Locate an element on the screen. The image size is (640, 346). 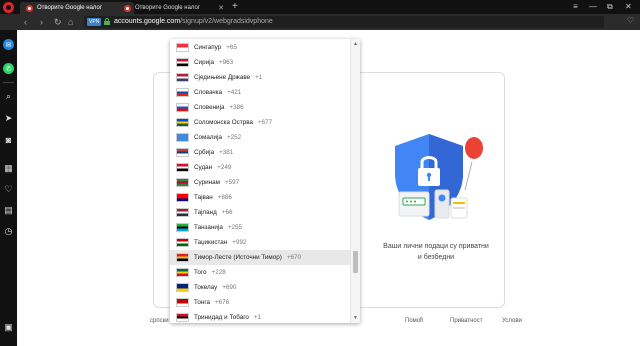
reload-button: ↻ is located at coordinates (58, 22).